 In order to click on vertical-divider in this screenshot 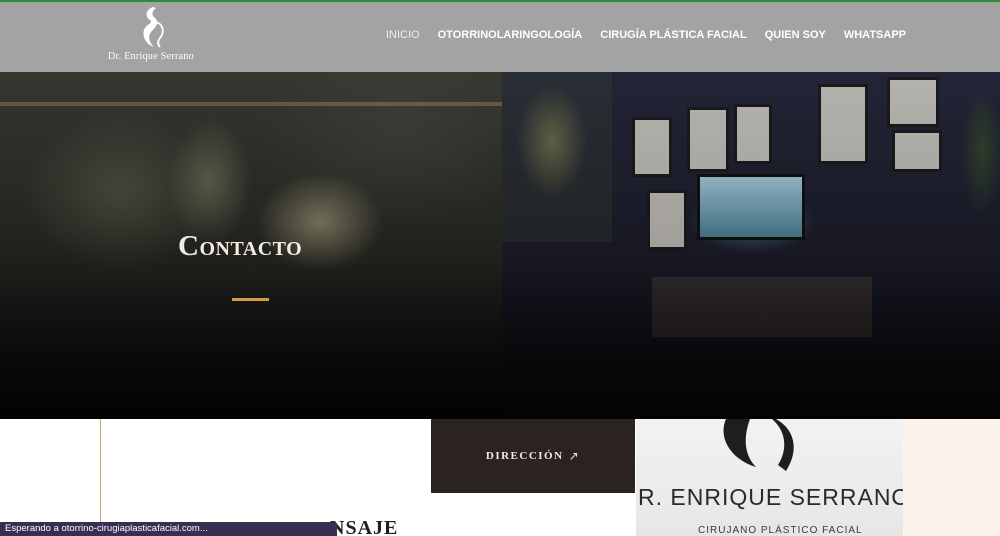, I will do `click(100, 477)`.